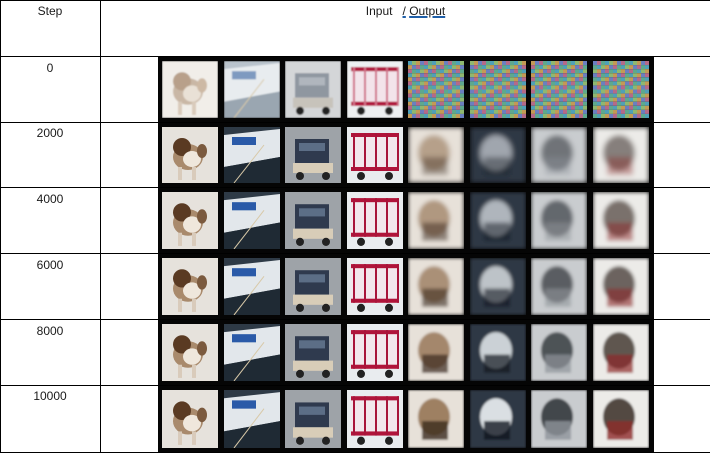  I want to click on table-border-top, so click(355, 0).